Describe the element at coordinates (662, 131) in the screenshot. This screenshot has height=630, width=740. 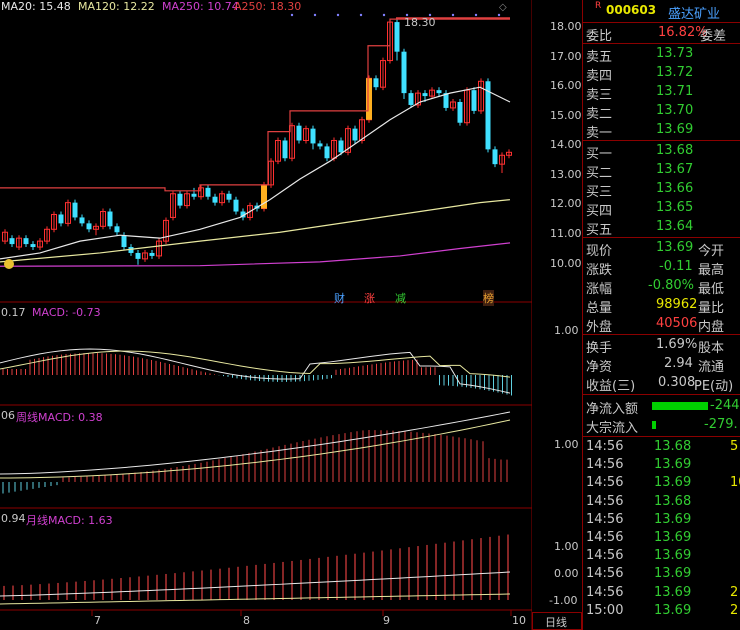
I see `ask-row: 卖一 13.69` at that location.